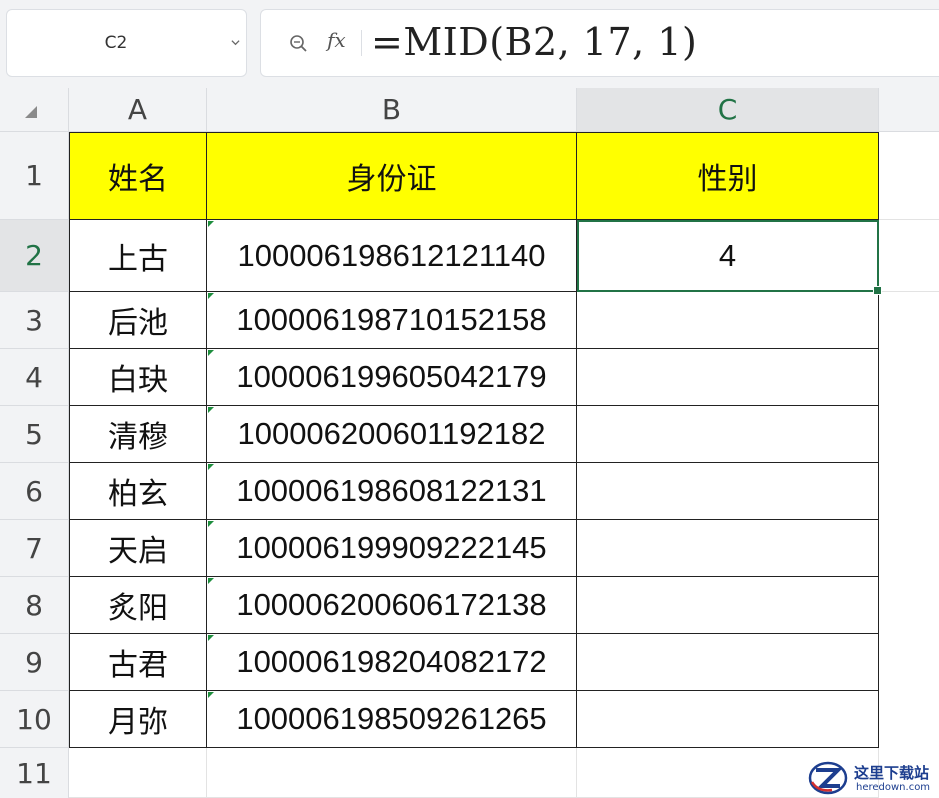 Image resolution: width=939 pixels, height=798 pixels. I want to click on formula-input: =MID(B2, 17, 1), so click(534, 42).